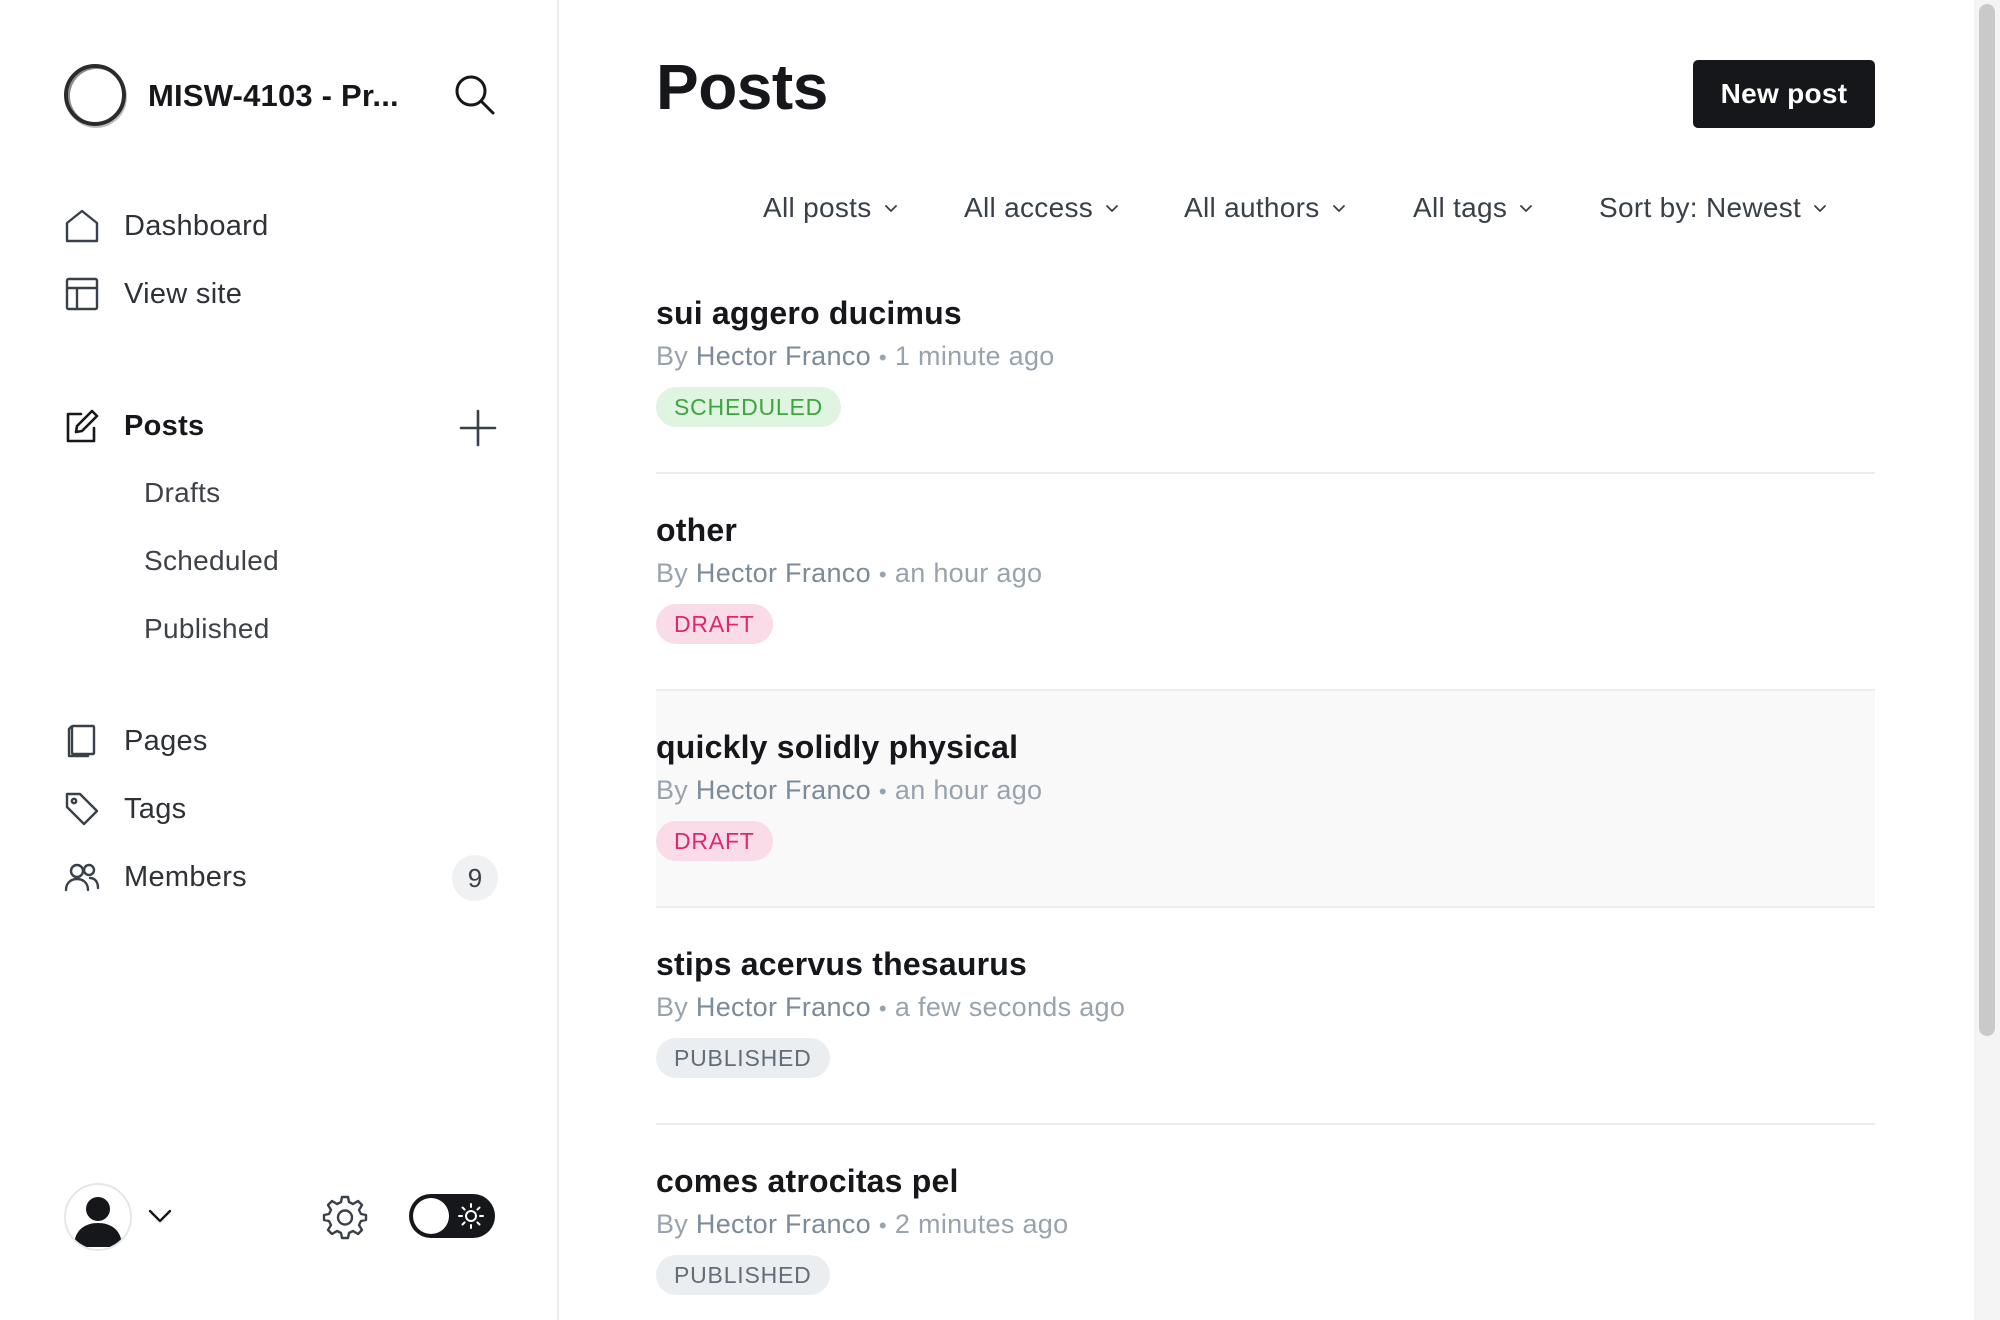  What do you see at coordinates (196, 225) in the screenshot?
I see `nav-label-dashboard: Dashboard` at bounding box center [196, 225].